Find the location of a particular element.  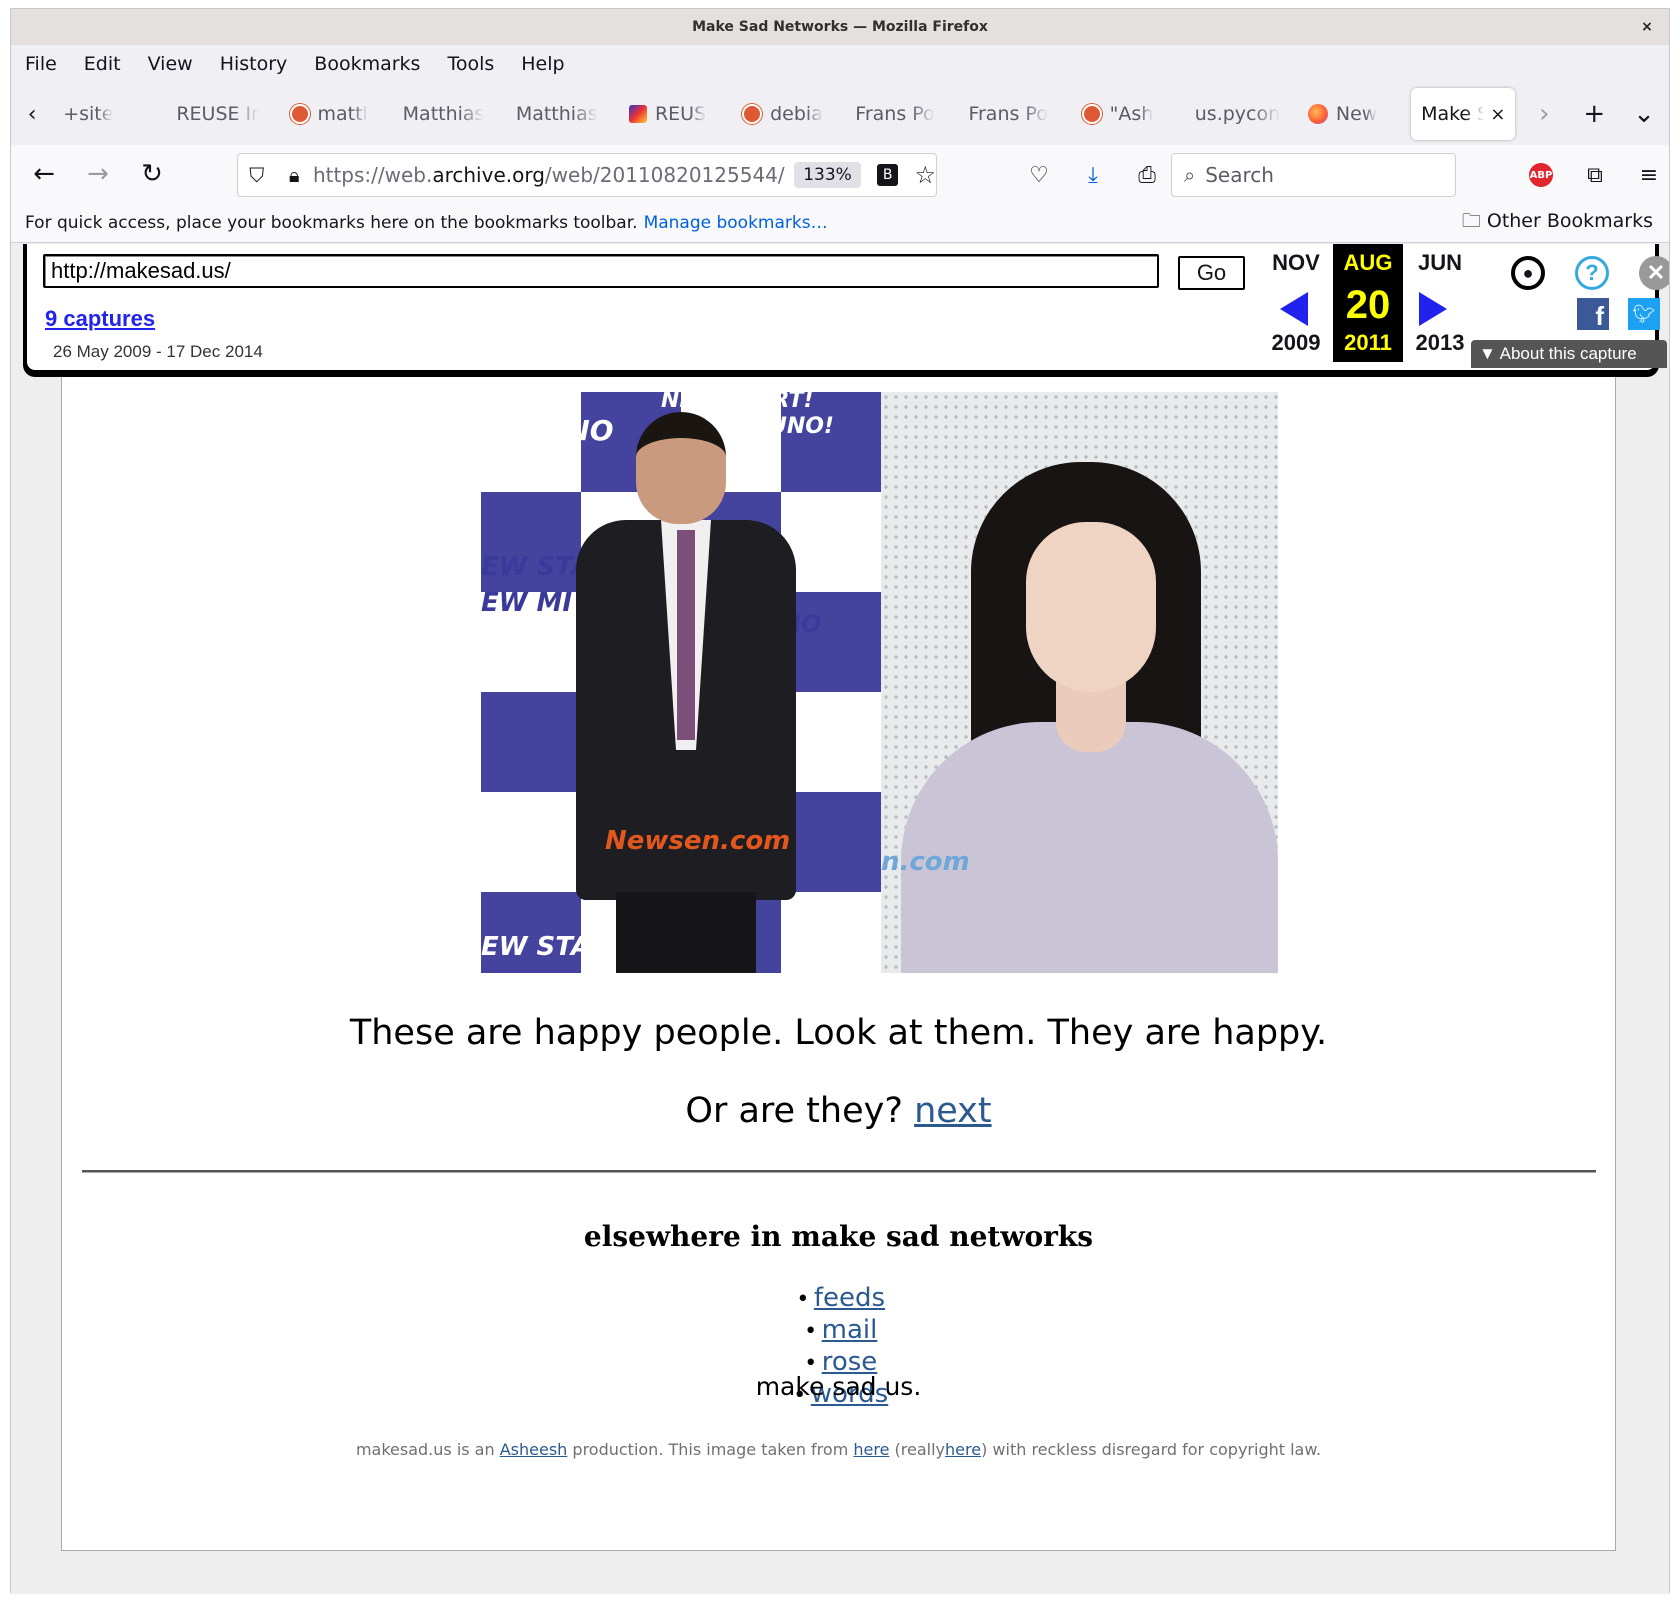

wayback-help-icon: ? is located at coordinates (1592, 273).